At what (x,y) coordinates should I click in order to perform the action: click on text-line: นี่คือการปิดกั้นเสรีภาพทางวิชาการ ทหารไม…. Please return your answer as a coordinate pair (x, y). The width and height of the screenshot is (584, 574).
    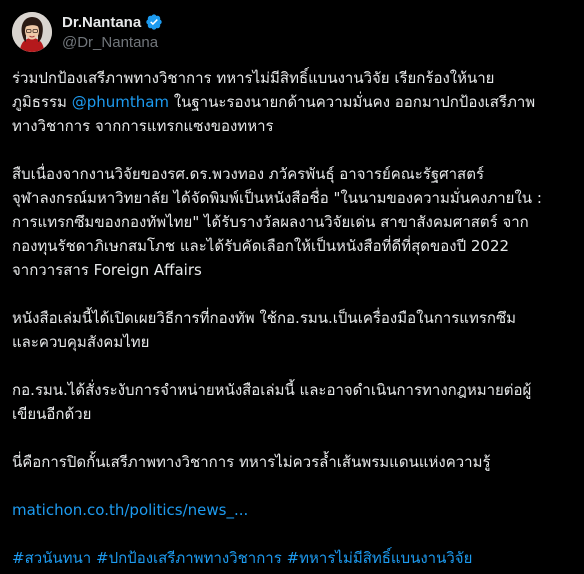
    Looking at the image, I should click on (251, 462).